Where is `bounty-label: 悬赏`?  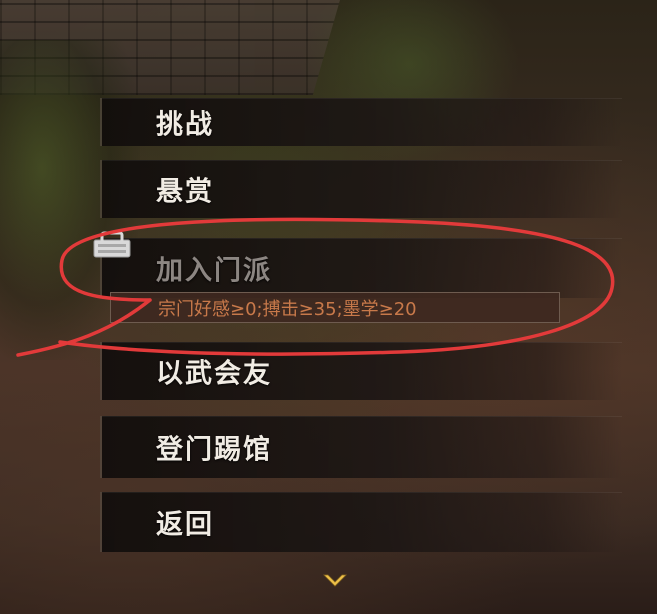 bounty-label: 悬赏 is located at coordinates (185, 192).